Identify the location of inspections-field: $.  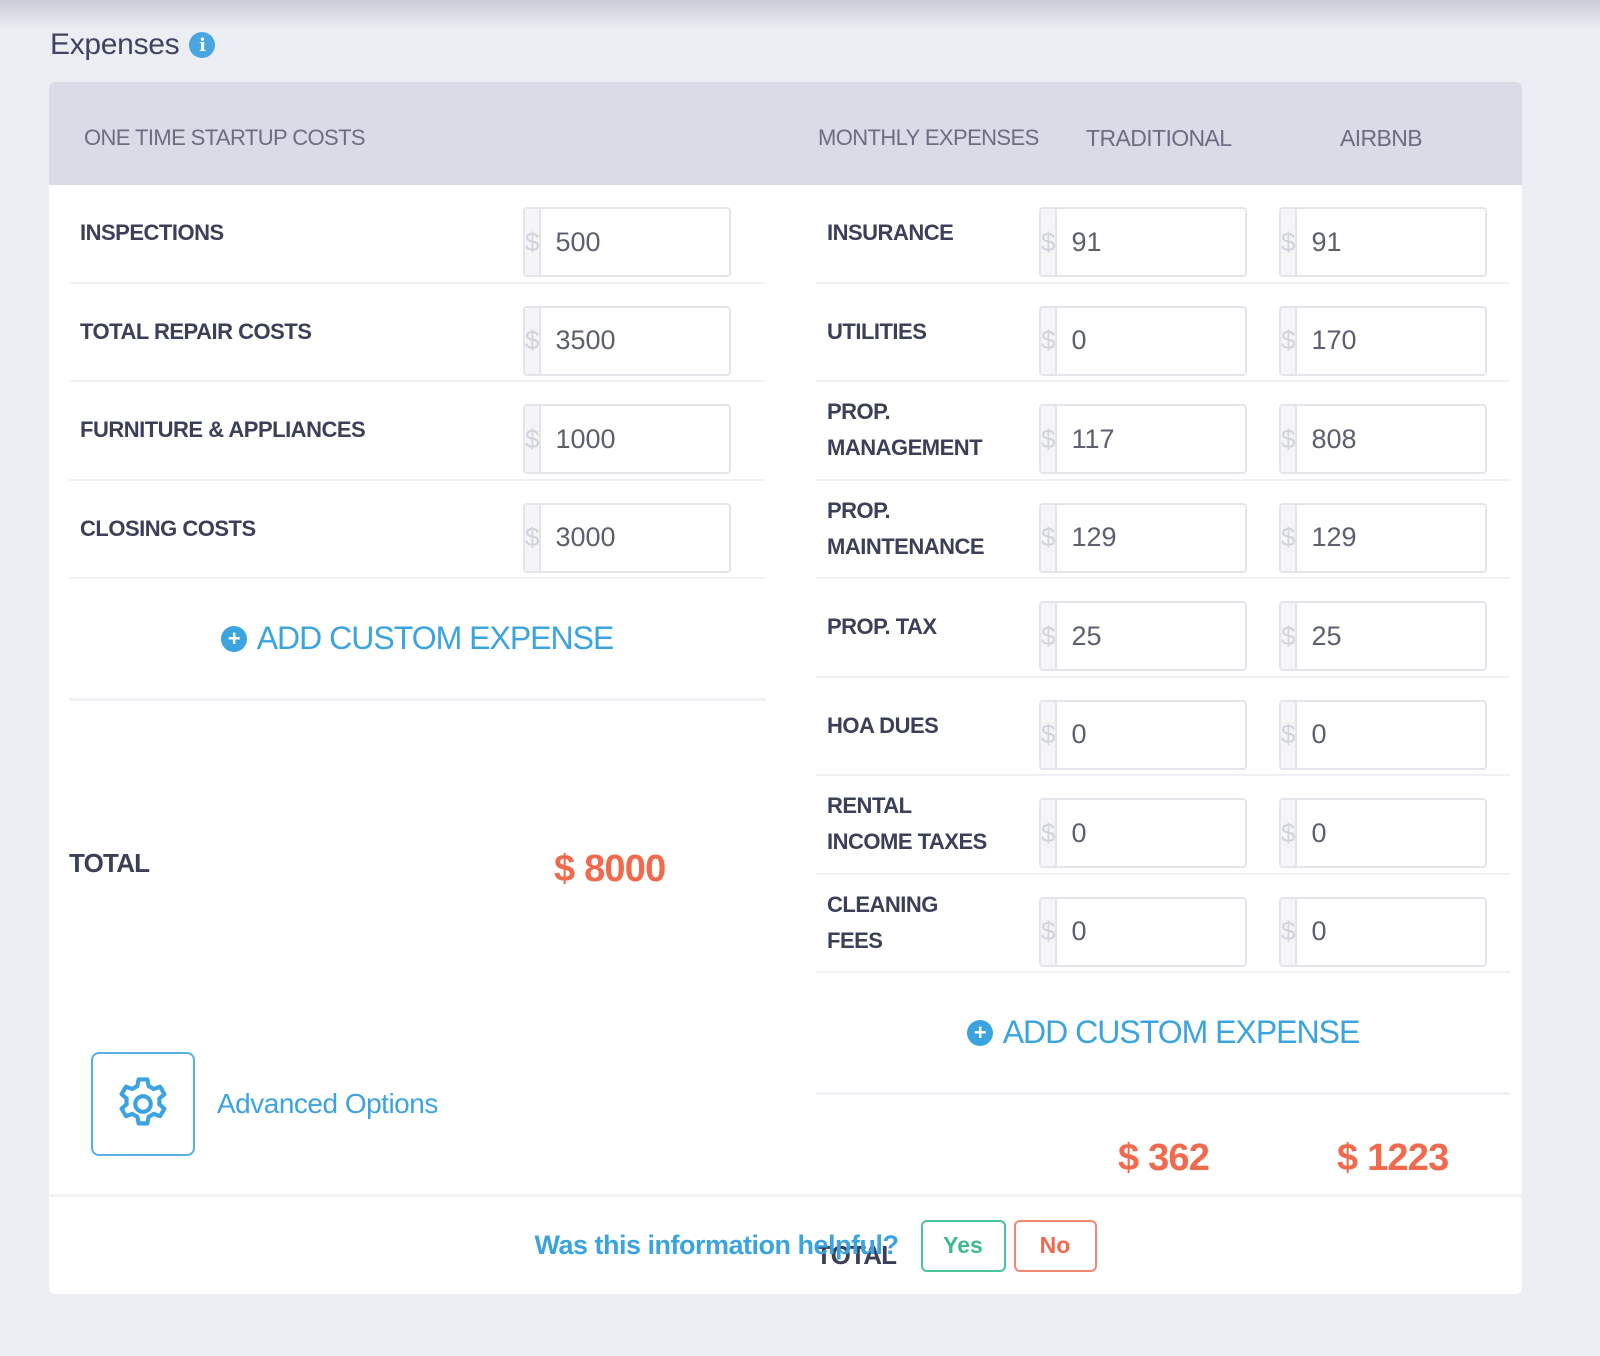
(716, 242).